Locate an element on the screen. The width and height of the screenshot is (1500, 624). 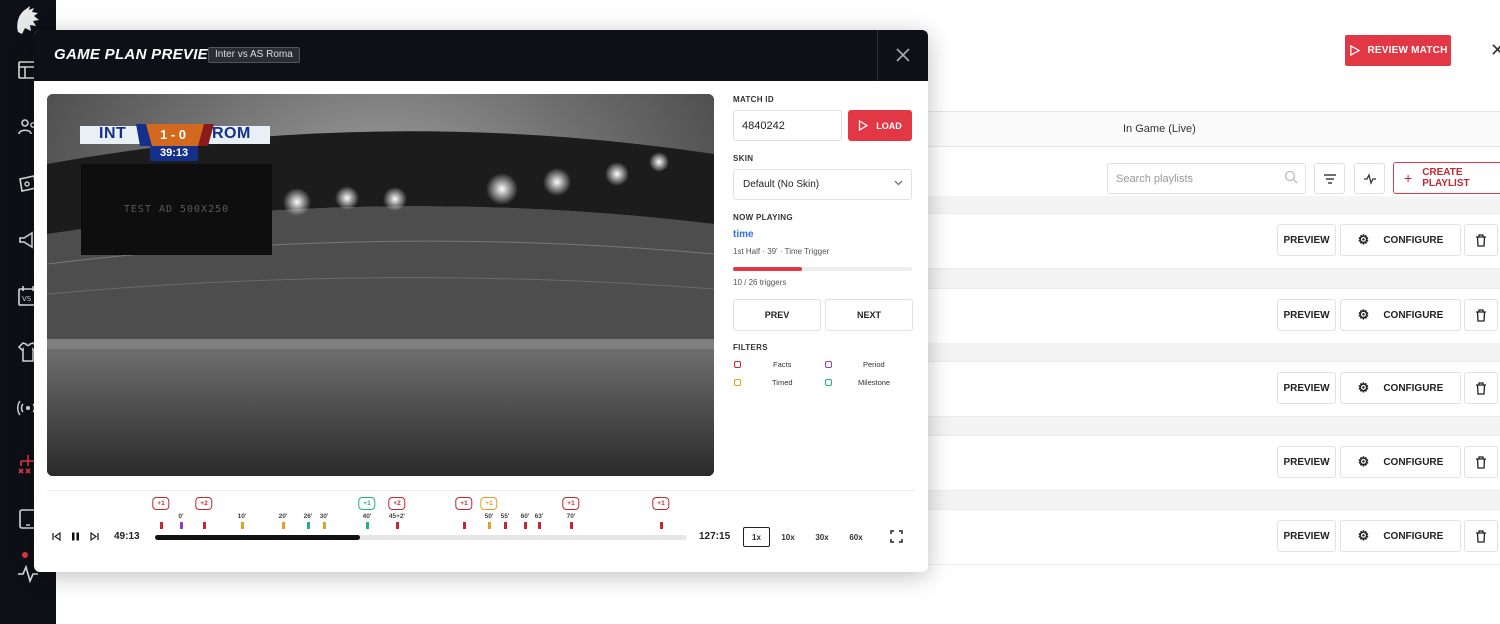
filter-milestone-checkbox is located at coordinates (828, 382).